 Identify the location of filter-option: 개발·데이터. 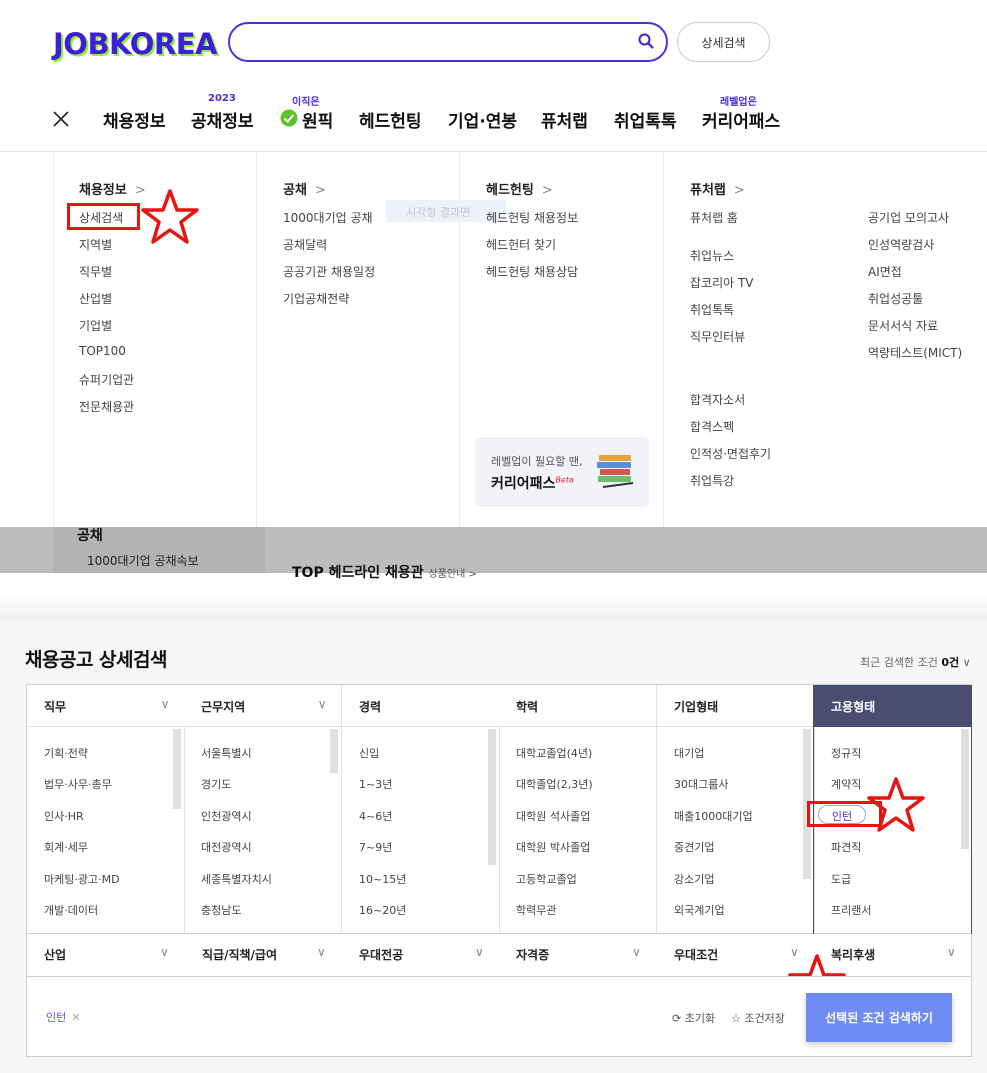
(71, 910).